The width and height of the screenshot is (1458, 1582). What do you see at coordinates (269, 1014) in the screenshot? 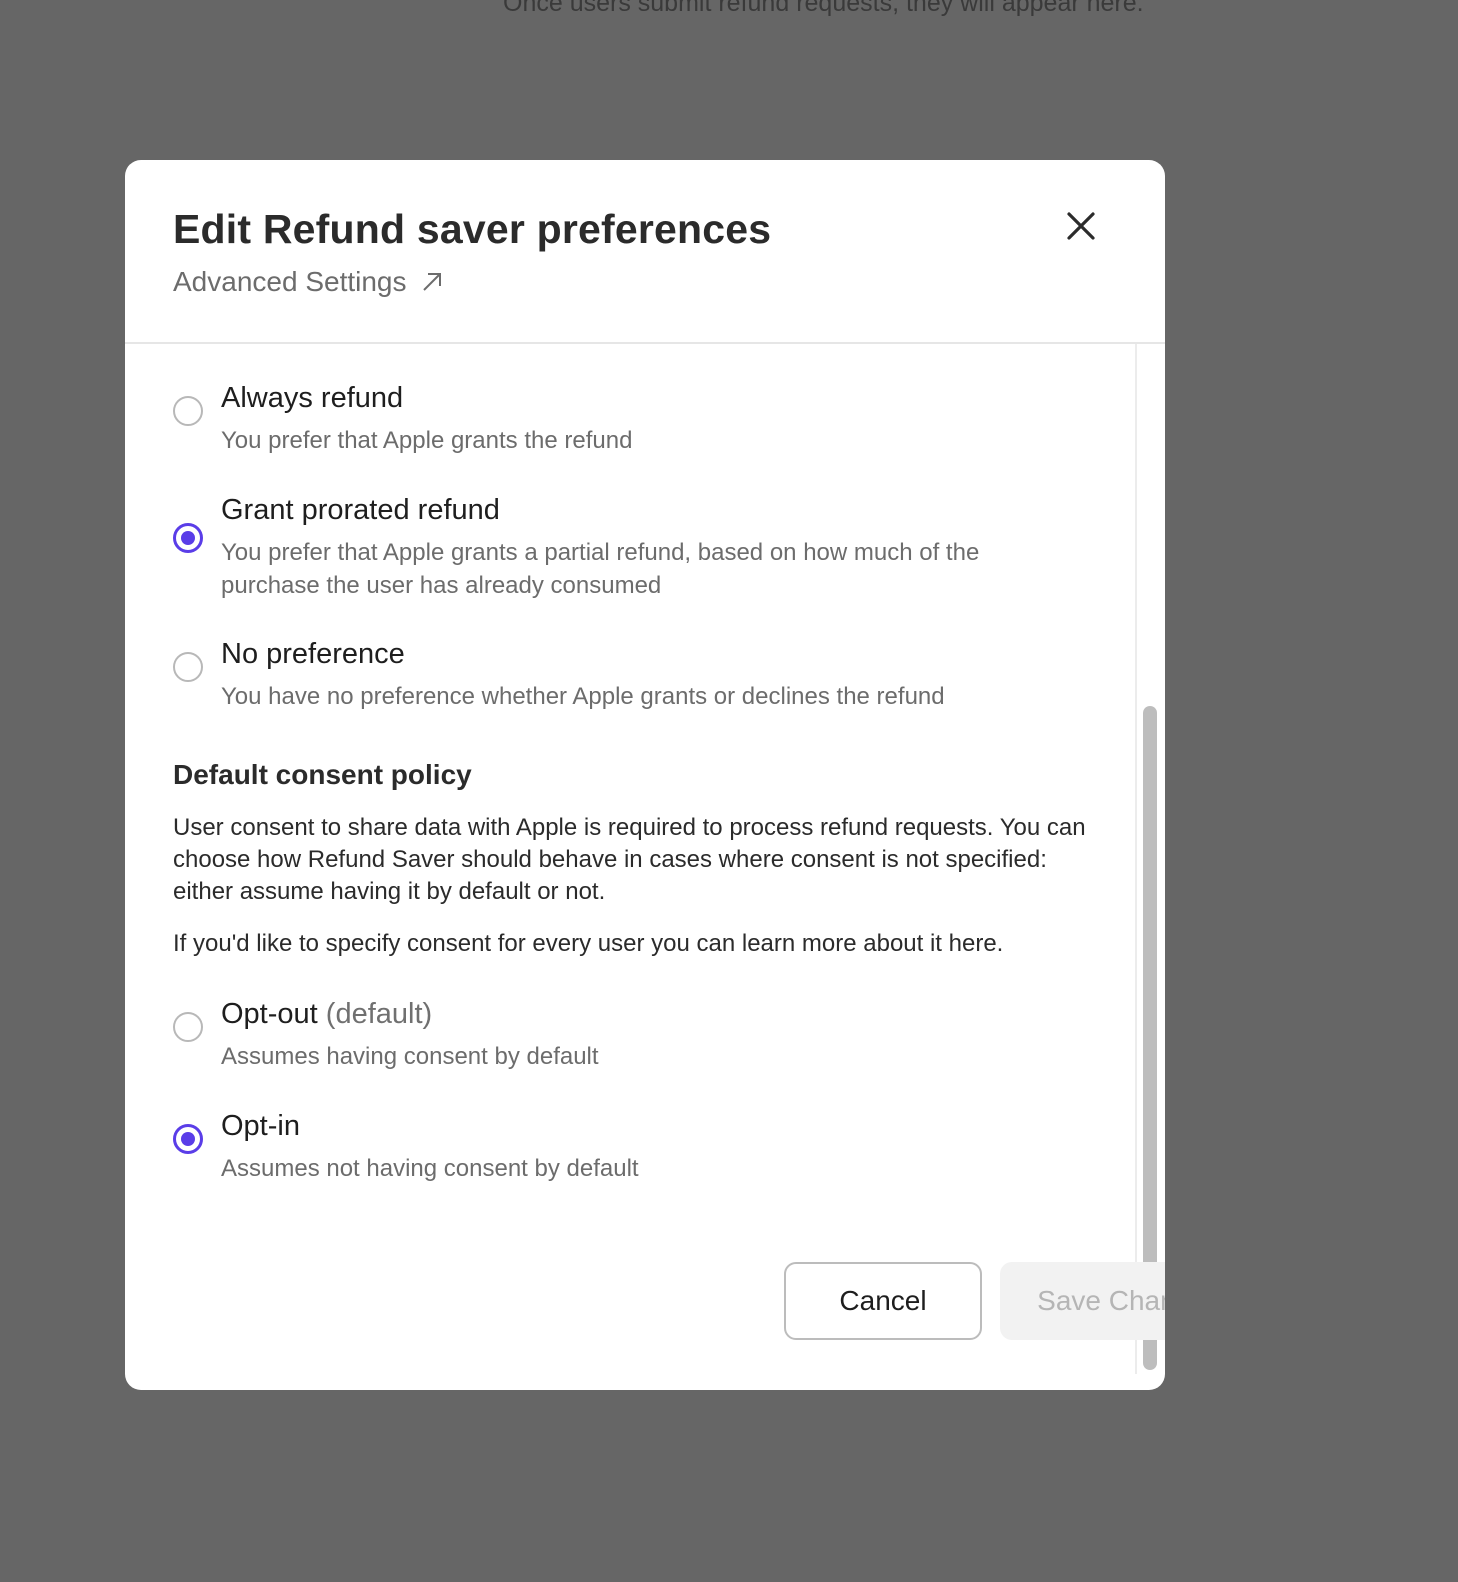
I see `radio-label-main: Opt-out` at bounding box center [269, 1014].